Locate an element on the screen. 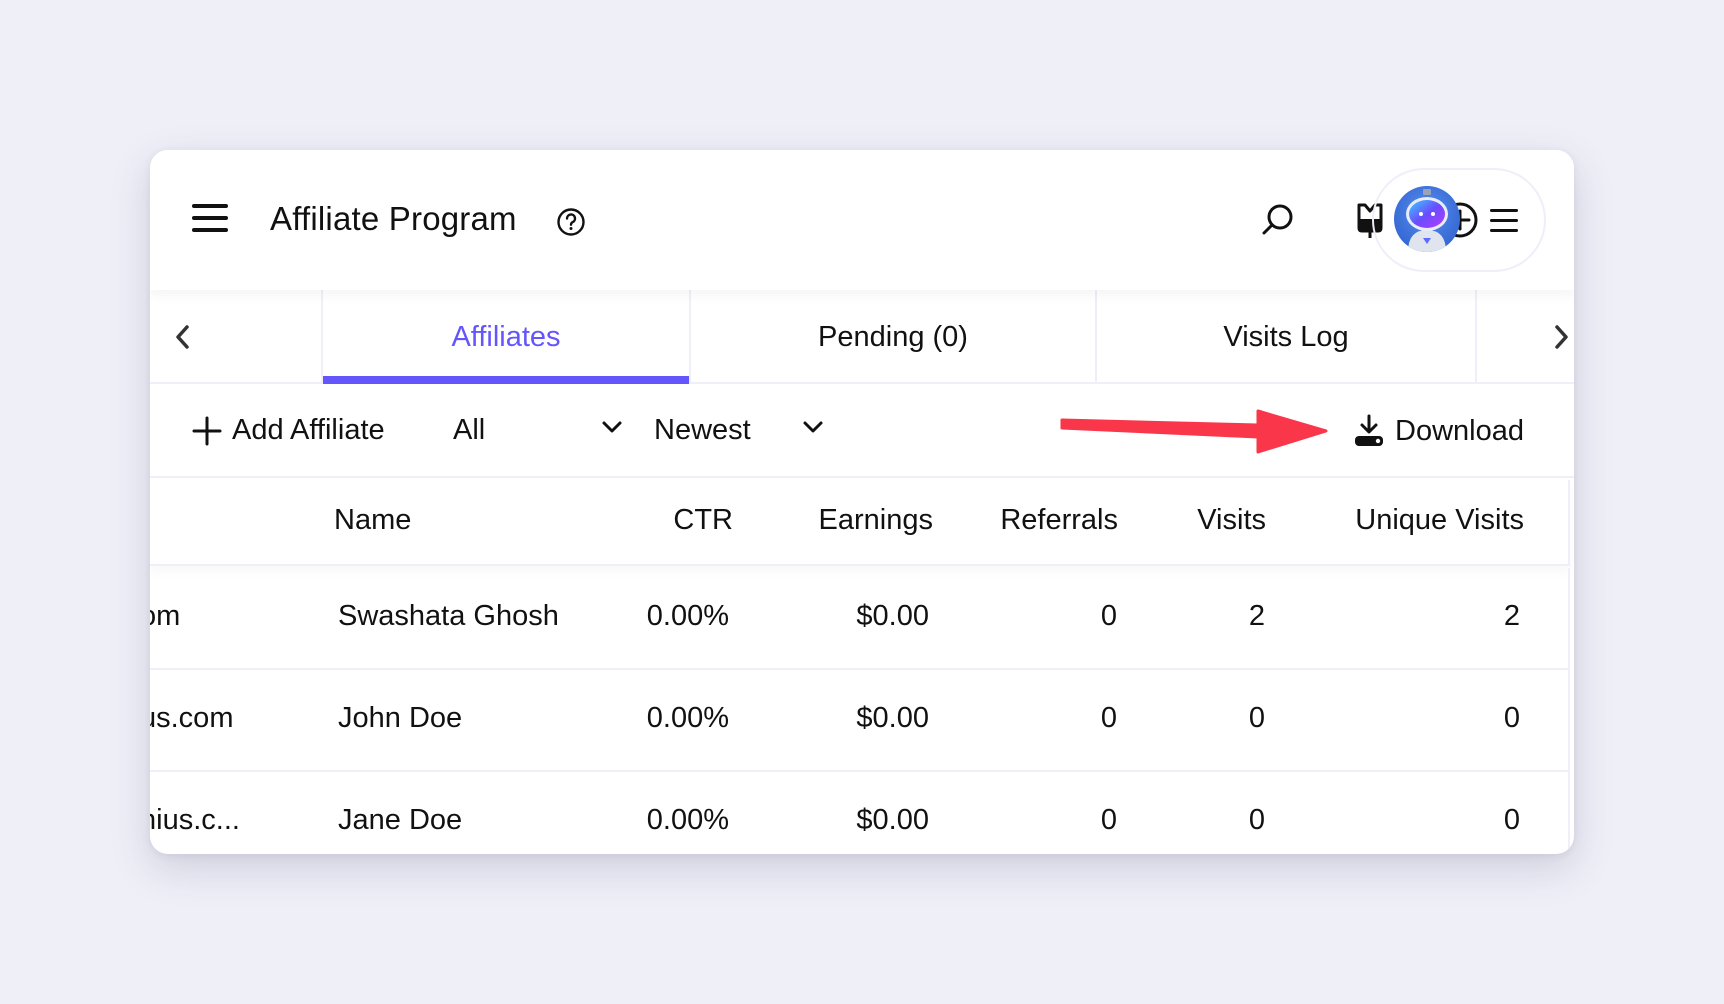  cell-unique-visits: 2 is located at coordinates (1511, 616).